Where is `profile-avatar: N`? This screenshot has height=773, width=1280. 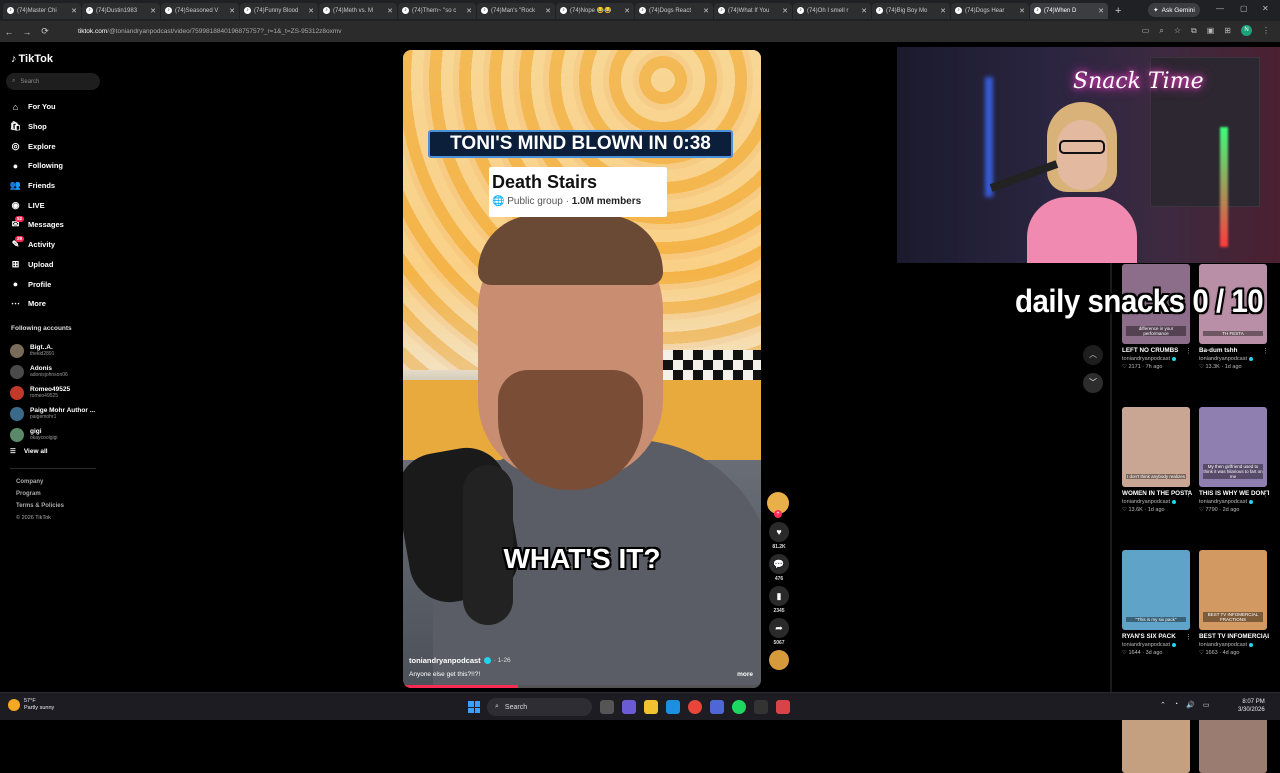 profile-avatar: N is located at coordinates (1246, 30).